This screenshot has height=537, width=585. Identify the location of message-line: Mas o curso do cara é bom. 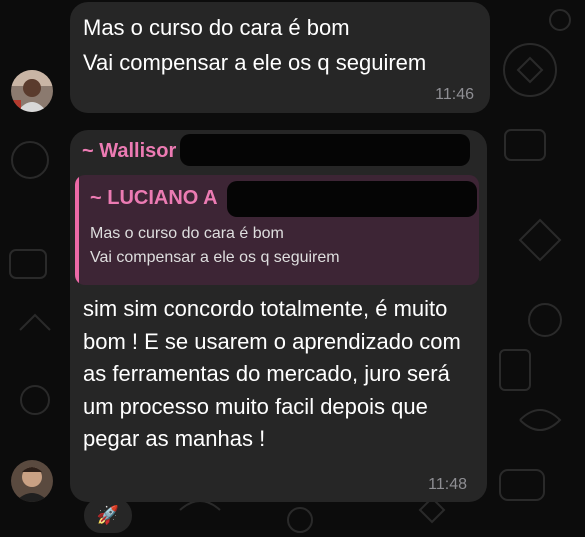
(216, 27).